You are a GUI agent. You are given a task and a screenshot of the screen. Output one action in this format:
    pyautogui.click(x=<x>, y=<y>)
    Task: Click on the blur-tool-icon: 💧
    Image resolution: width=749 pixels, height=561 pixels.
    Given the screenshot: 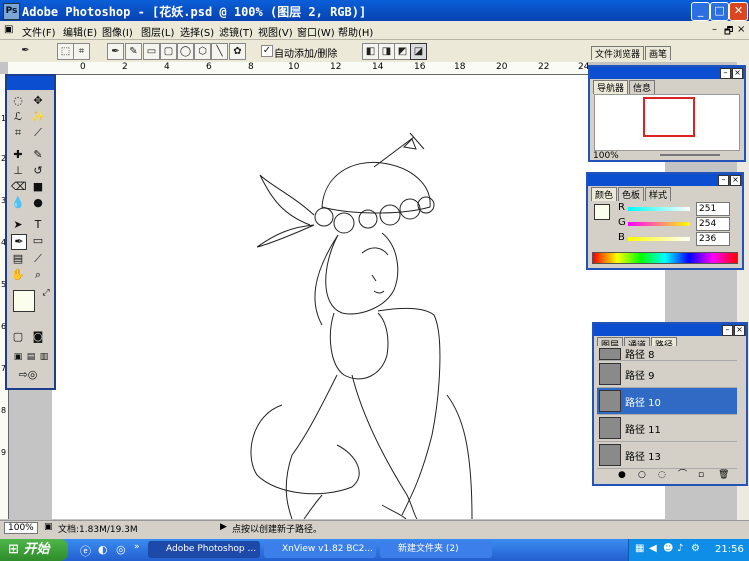 What is the action you would take?
    pyautogui.click(x=18, y=203)
    